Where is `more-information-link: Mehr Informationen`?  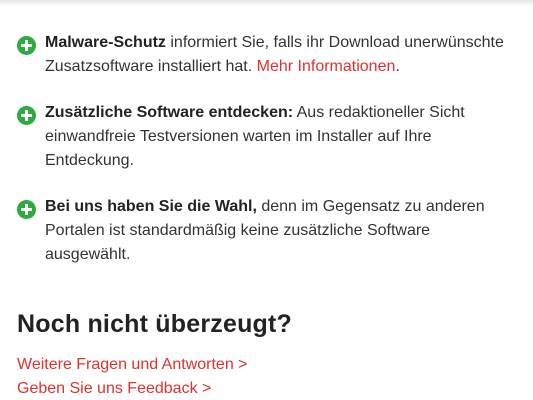 more-information-link: Mehr Informationen is located at coordinates (326, 66).